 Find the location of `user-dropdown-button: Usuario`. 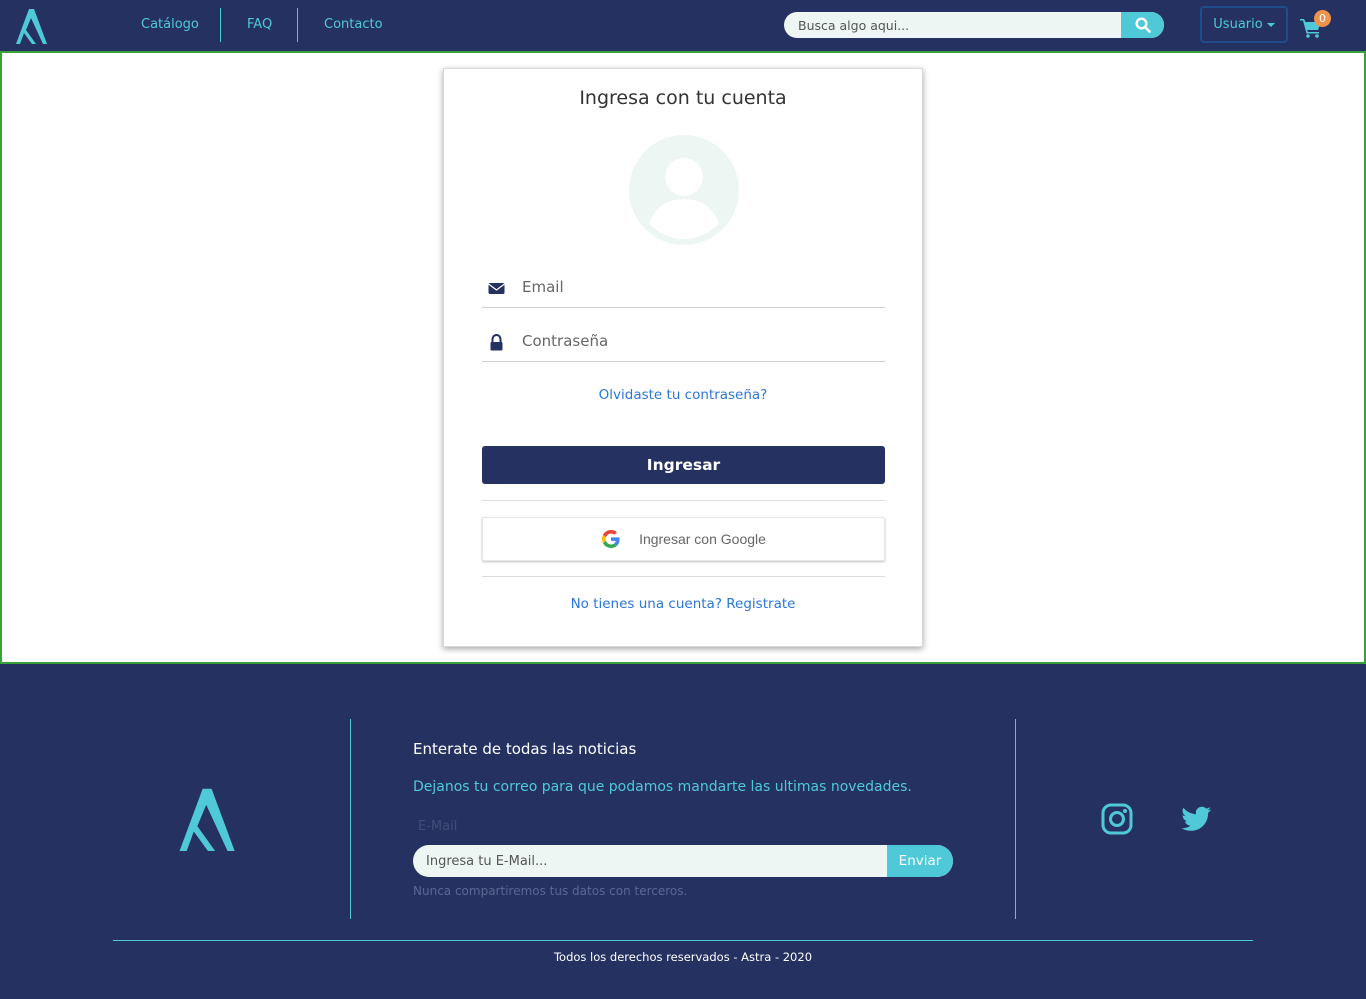

user-dropdown-button: Usuario is located at coordinates (1244, 24).